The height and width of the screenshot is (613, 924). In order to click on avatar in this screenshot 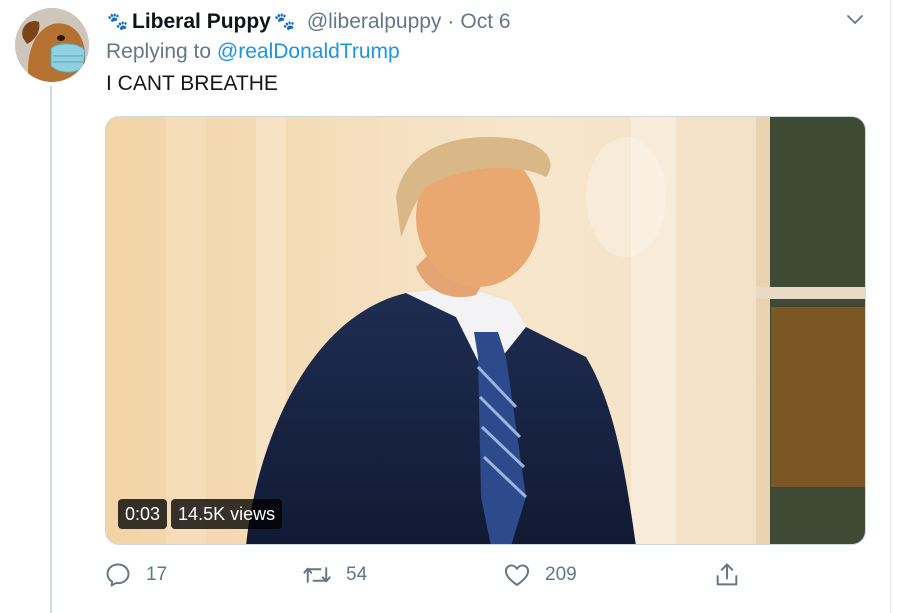, I will do `click(52, 45)`.